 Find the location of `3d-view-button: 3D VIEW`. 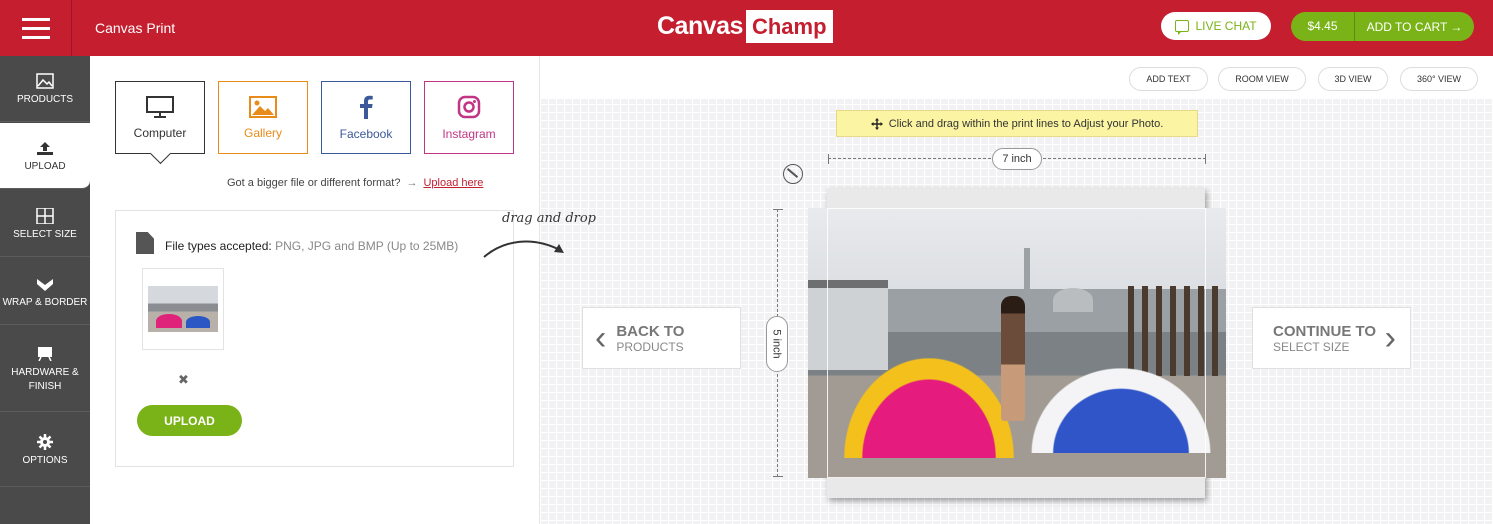

3d-view-button: 3D VIEW is located at coordinates (1353, 79).